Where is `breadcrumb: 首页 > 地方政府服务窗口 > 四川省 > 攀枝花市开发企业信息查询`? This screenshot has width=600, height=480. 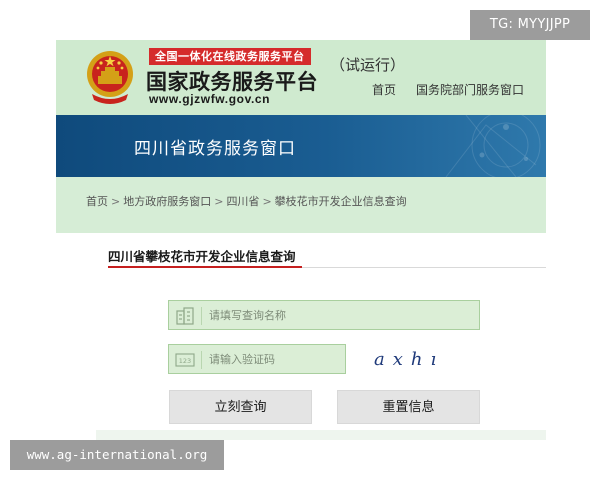
breadcrumb: 首页 > 地方政府服务窗口 > 四川省 > 攀枝花市开发企业信息查询 is located at coordinates (246, 201).